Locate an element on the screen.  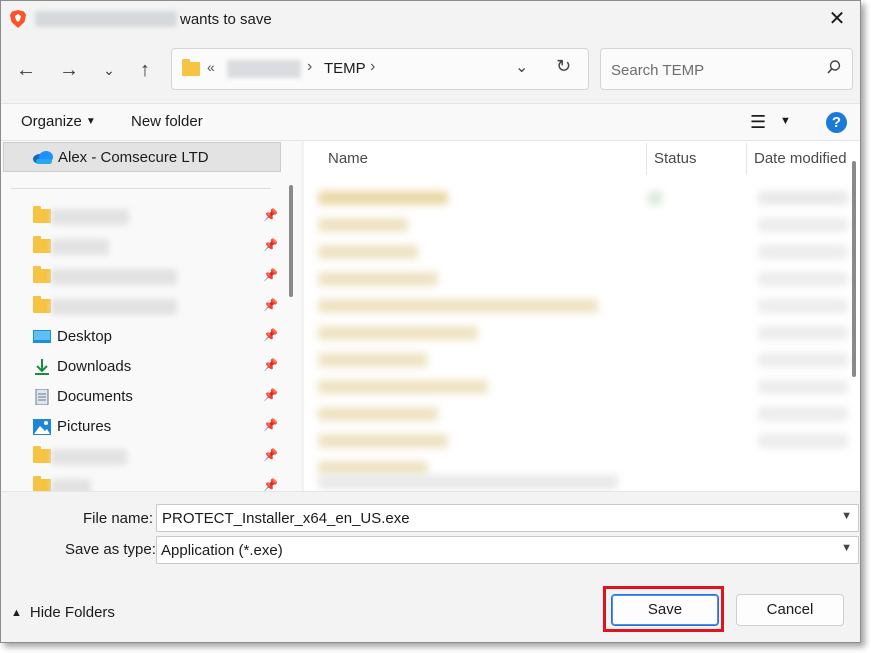
navigation-bar: ← → ⌄ ↑ « › TEMP › ⌄ ↻ is located at coordinates (430, 70).